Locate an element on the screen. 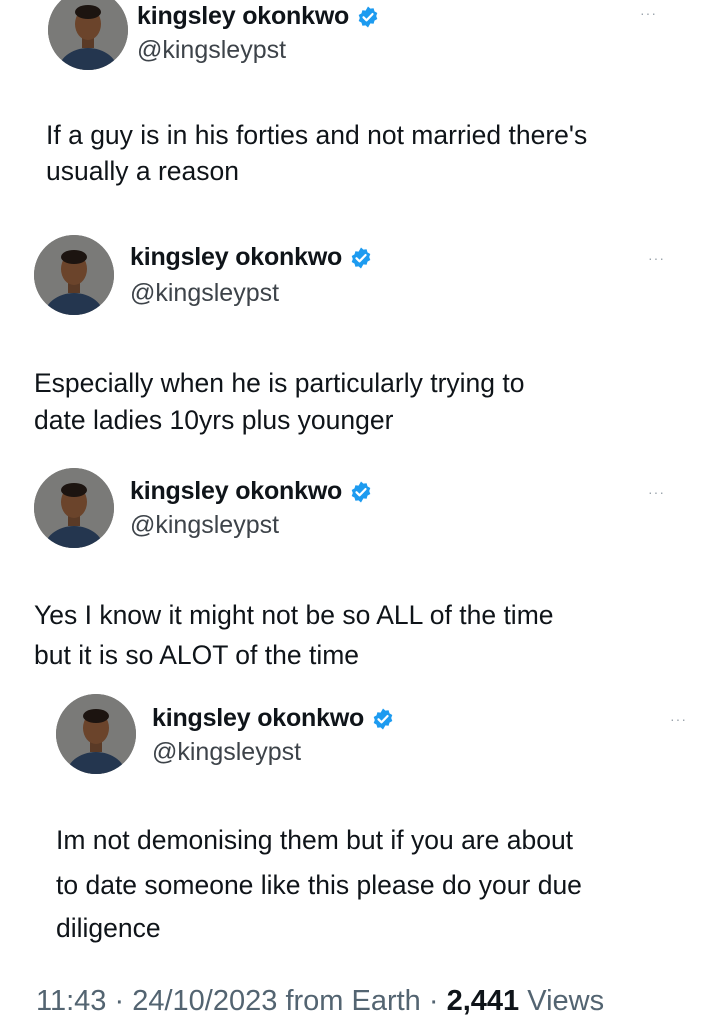  tweet-text-line: diligence is located at coordinates (108, 928).